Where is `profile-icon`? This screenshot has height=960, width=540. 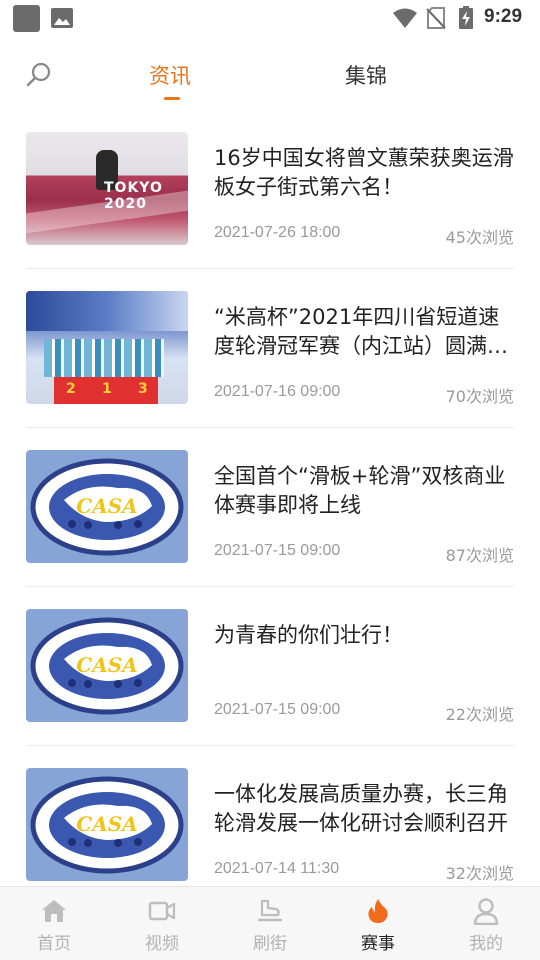
profile-icon is located at coordinates (486, 911).